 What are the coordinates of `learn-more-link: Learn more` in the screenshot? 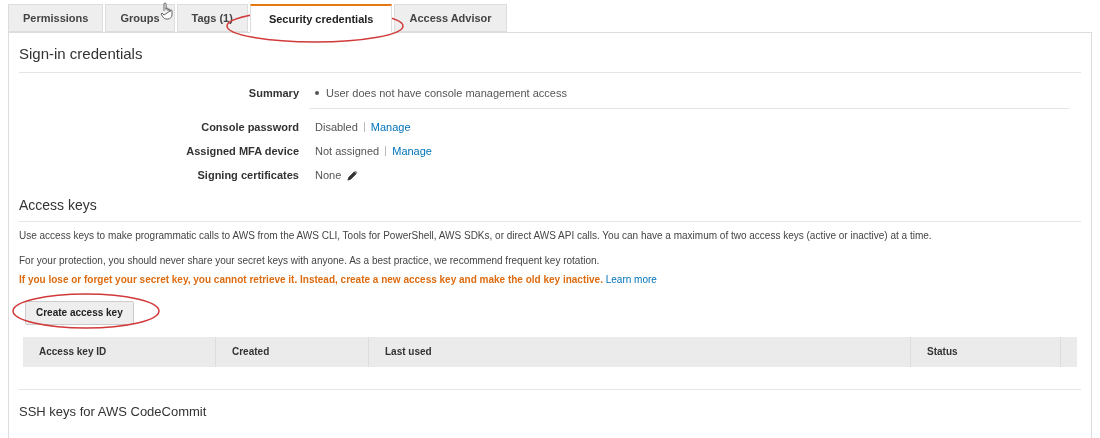 It's located at (631, 279).